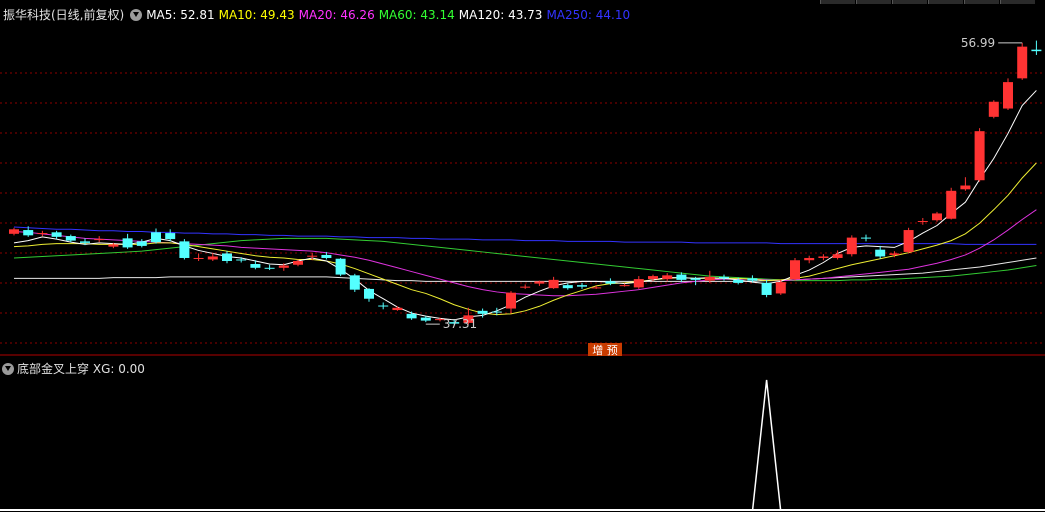 This screenshot has height=512, width=1045. Describe the element at coordinates (8, 369) in the screenshot. I see `chevron-down-icon` at that location.